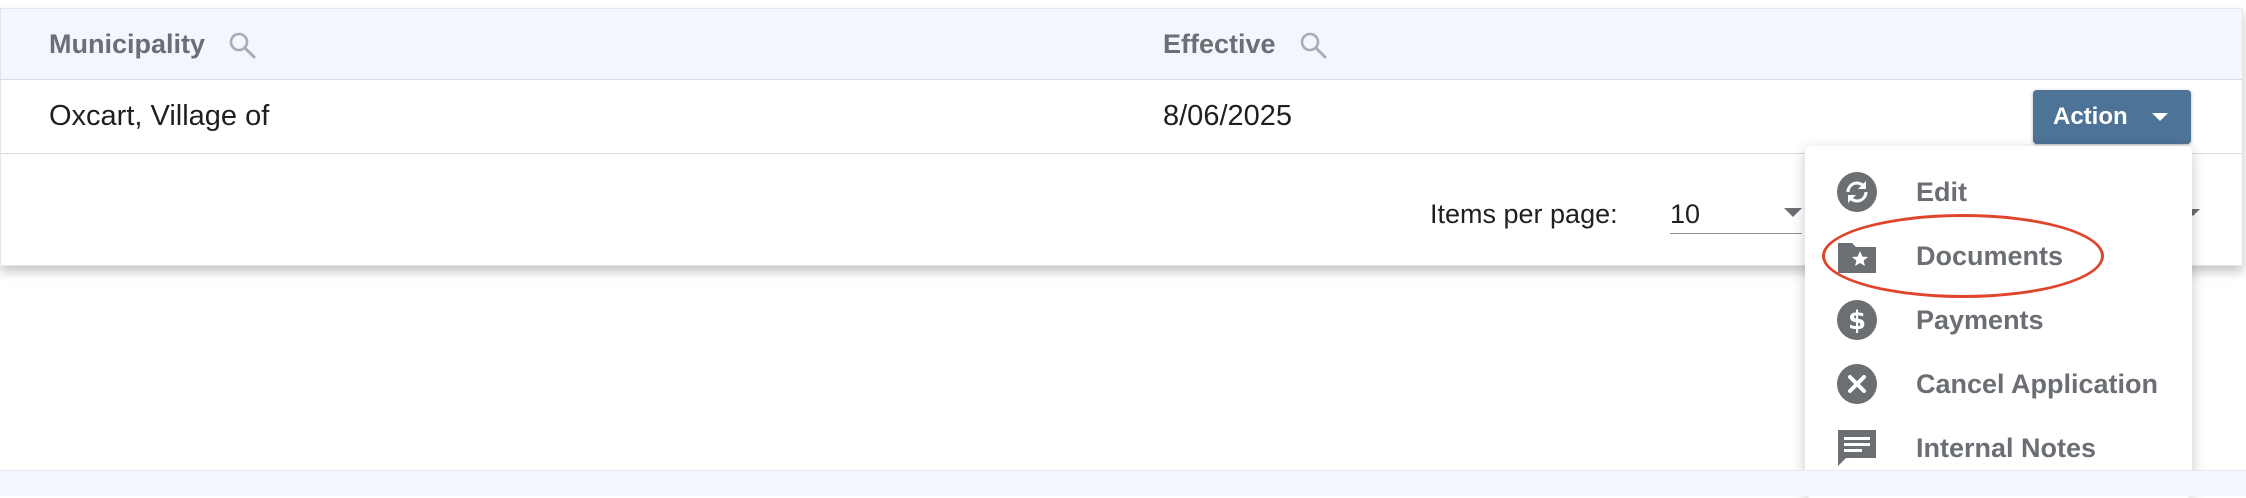 This screenshot has height=498, width=2246. I want to click on dollar-circle-icon: $, so click(1857, 320).